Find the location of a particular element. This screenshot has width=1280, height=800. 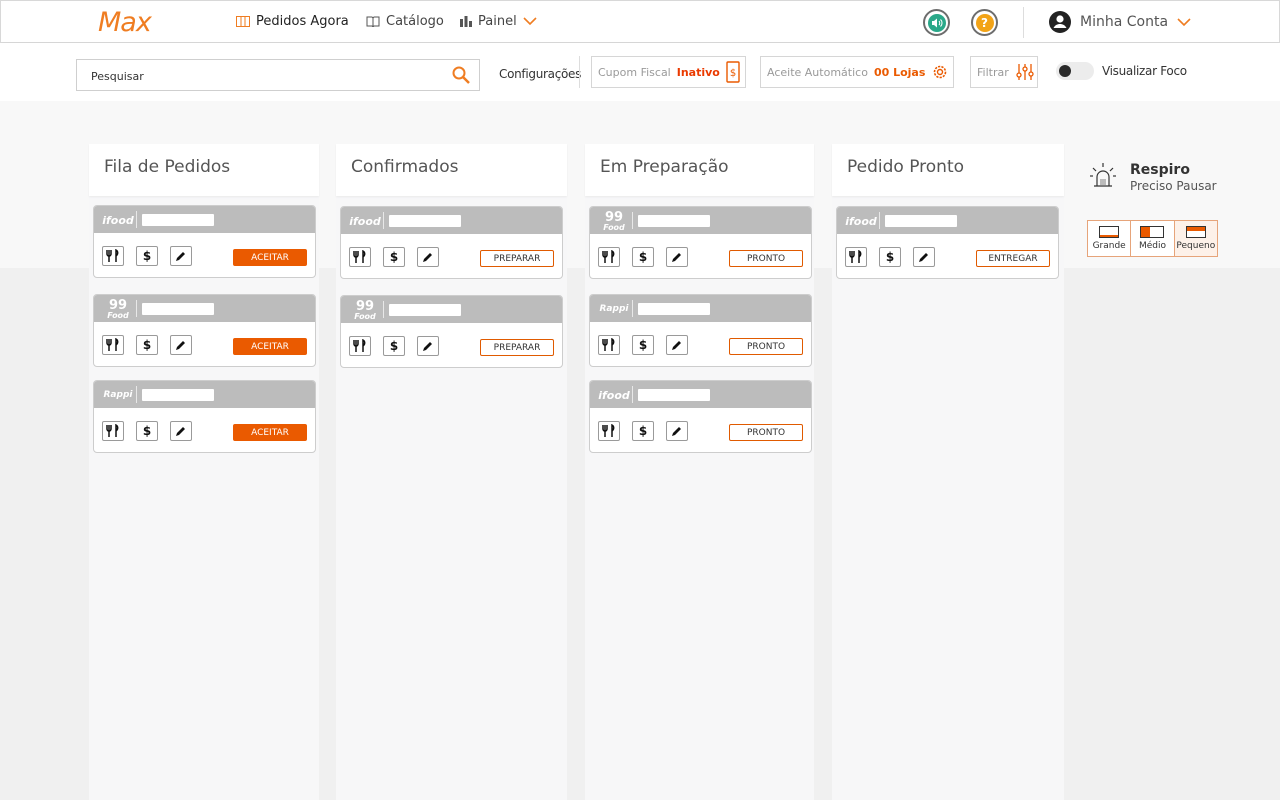

order-card: 99 Food $ ACEITAR is located at coordinates (204, 330).